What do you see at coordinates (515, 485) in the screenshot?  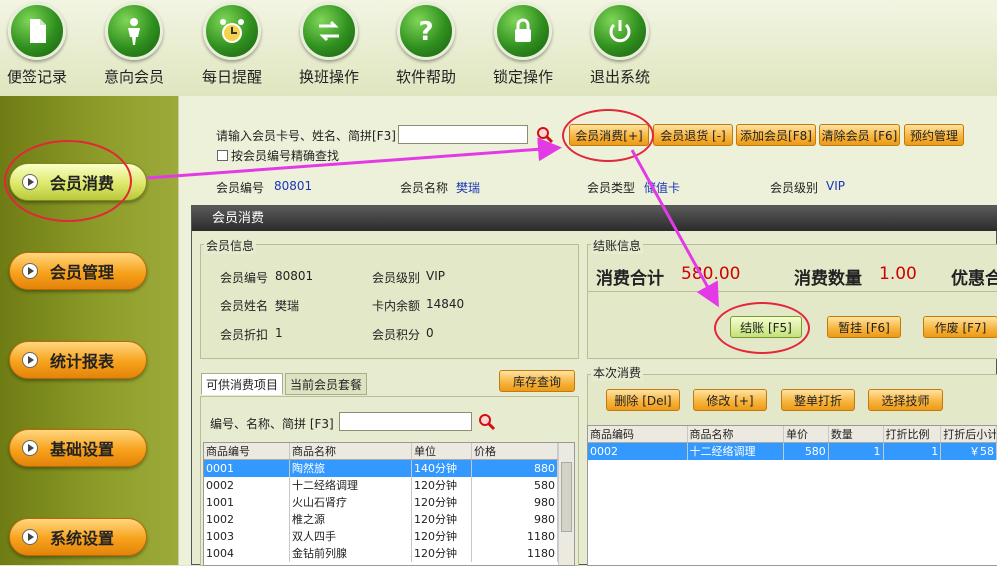 I see `cell-price: 580` at bounding box center [515, 485].